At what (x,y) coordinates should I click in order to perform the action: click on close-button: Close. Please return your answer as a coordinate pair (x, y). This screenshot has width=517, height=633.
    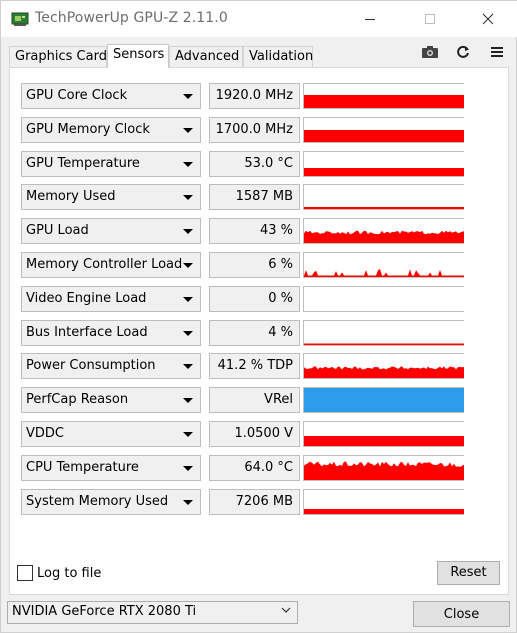
    Looking at the image, I should click on (461, 614).